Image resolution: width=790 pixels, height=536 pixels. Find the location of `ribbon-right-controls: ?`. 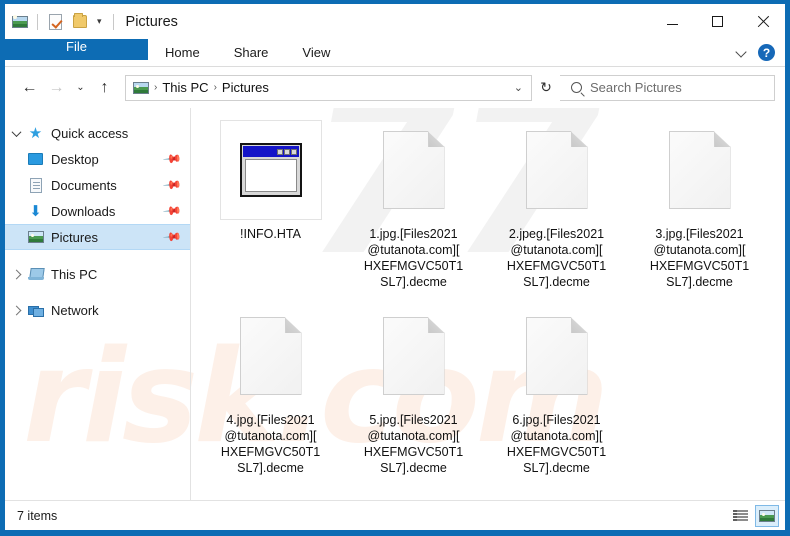

ribbon-right-controls: ? is located at coordinates (761, 52).